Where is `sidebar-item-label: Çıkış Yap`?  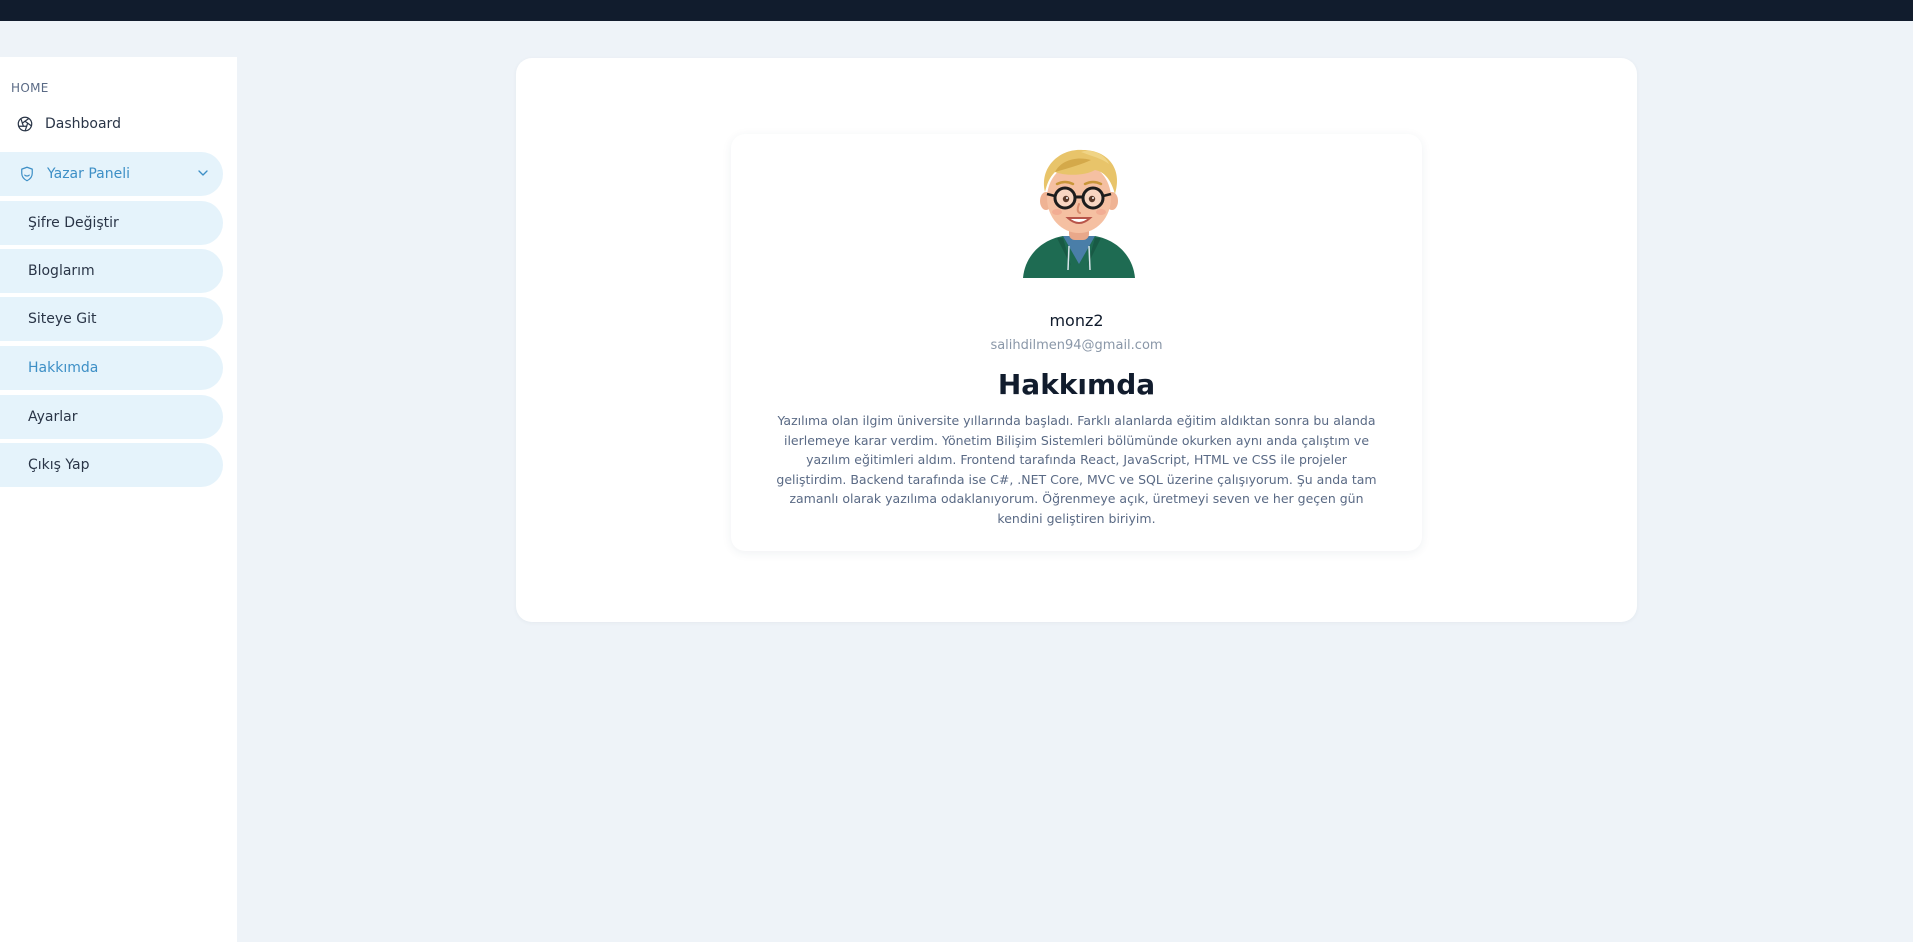 sidebar-item-label: Çıkış Yap is located at coordinates (59, 465).